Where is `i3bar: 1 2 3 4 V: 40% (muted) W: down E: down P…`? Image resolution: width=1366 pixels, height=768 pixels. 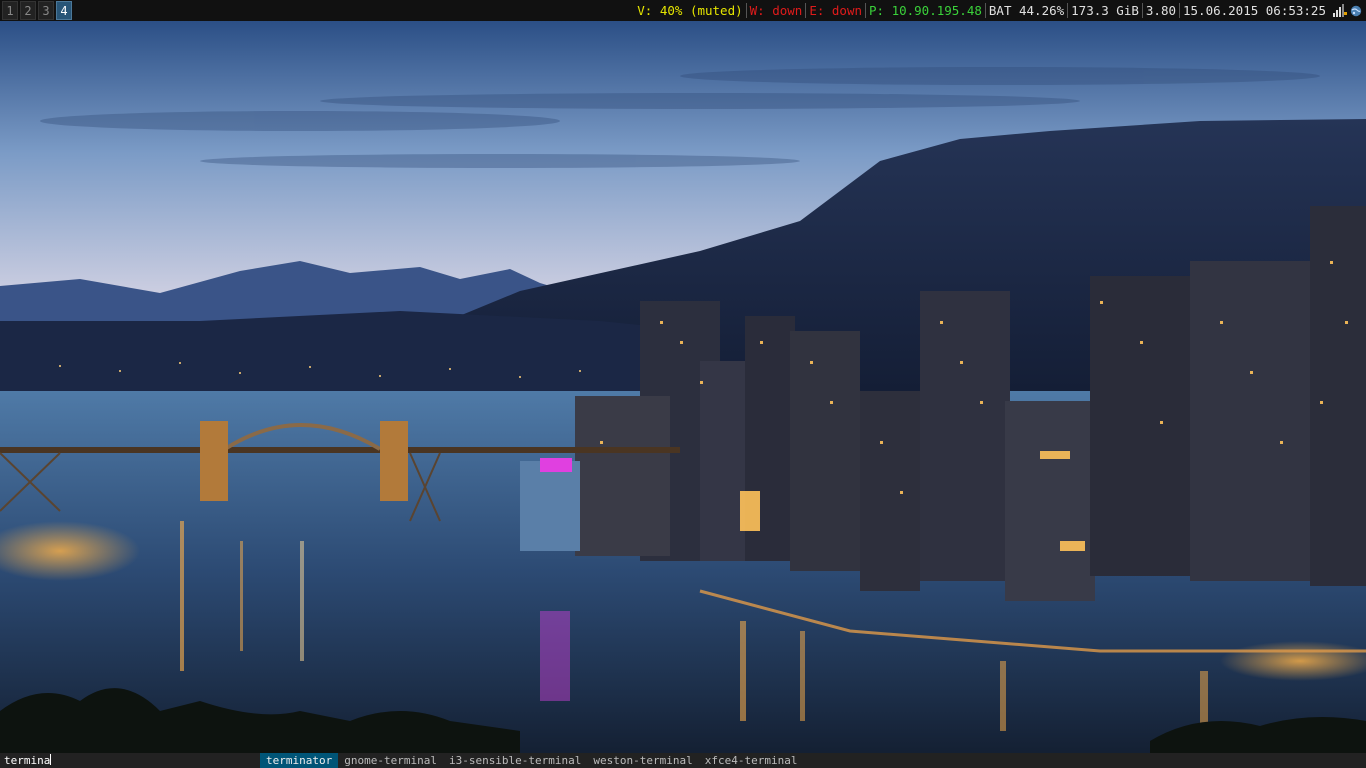
i3bar: 1 2 3 4 V: 40% (muted) W: down E: down P… is located at coordinates (683, 10).